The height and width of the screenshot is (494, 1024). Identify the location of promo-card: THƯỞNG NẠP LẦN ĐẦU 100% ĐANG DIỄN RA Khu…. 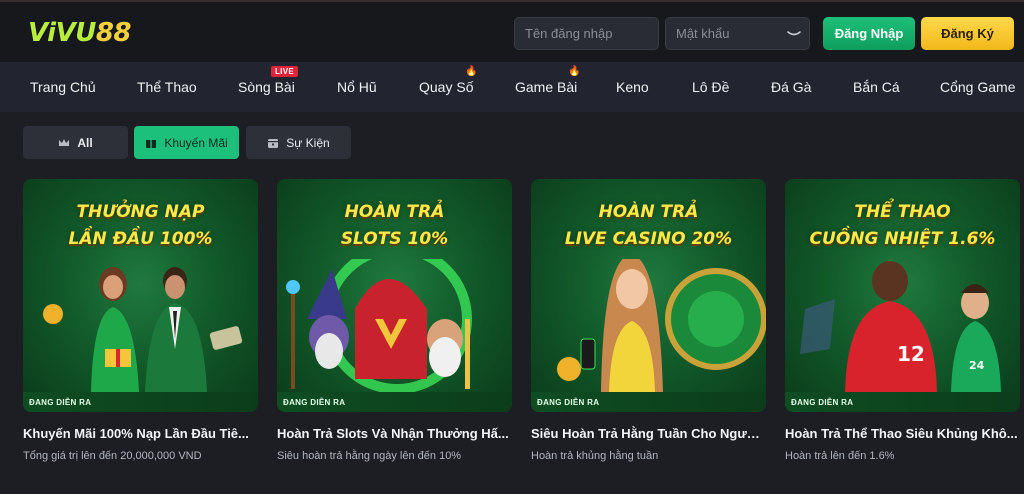
(140, 320).